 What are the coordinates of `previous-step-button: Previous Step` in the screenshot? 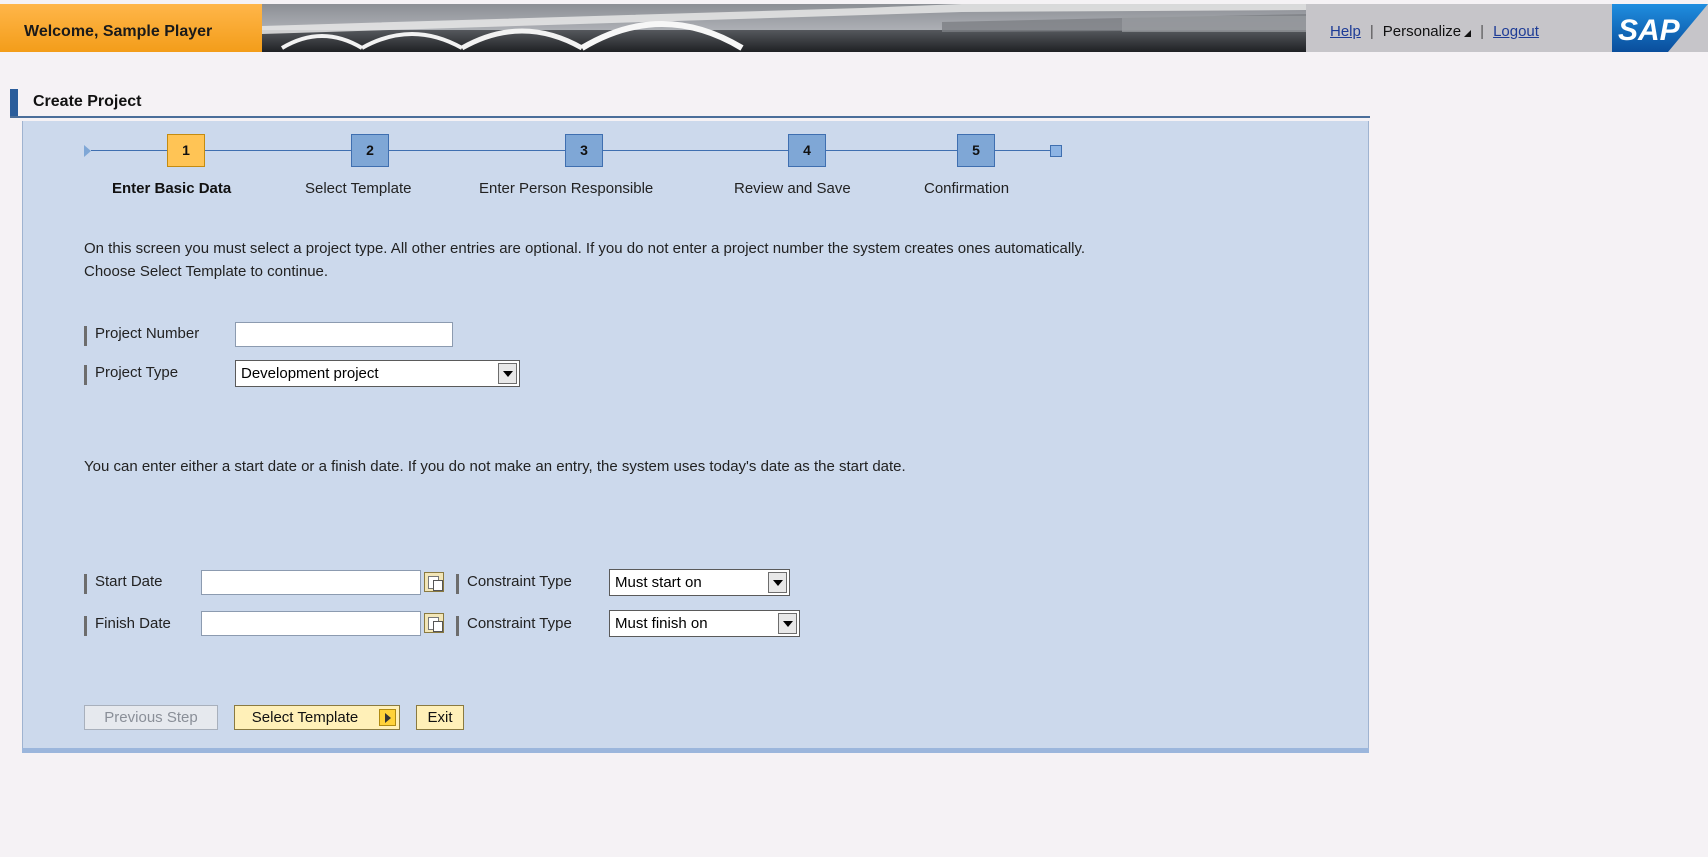 It's located at (151, 717).